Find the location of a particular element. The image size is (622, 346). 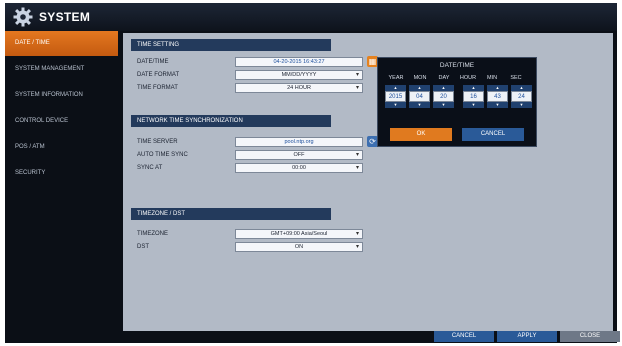

close-button: CLOSE is located at coordinates (590, 336).